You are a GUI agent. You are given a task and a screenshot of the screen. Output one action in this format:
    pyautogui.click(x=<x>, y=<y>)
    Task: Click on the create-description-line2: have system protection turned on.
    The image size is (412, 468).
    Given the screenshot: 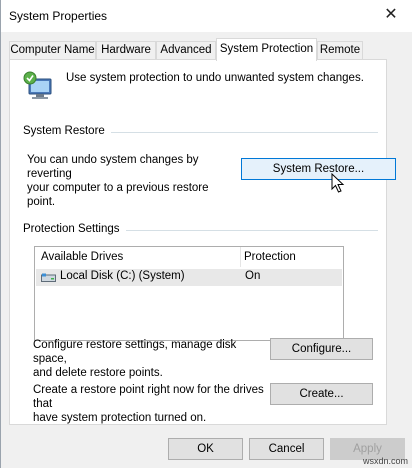 What is the action you would take?
    pyautogui.click(x=120, y=418)
    